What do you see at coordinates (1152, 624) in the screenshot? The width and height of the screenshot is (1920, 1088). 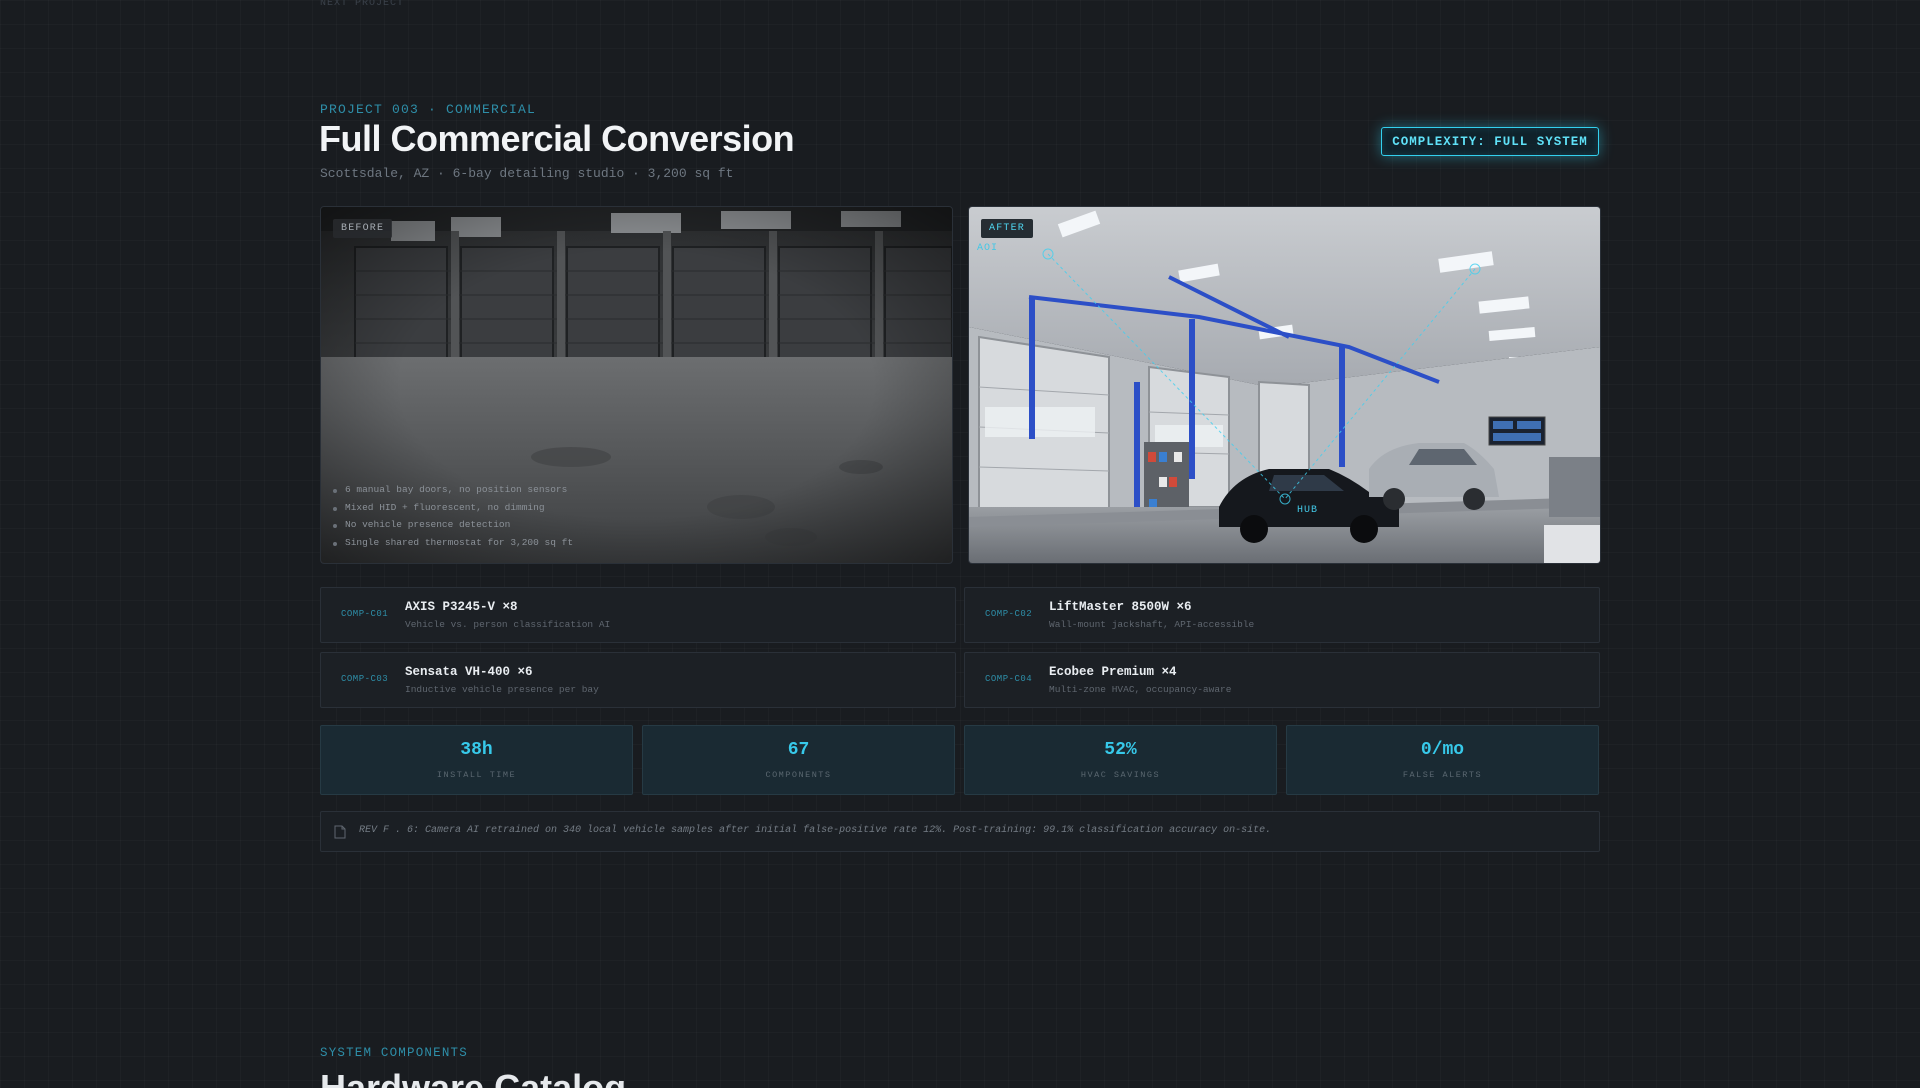 I see `component-desc: Wall-mount jackshaft, API-accessible` at bounding box center [1152, 624].